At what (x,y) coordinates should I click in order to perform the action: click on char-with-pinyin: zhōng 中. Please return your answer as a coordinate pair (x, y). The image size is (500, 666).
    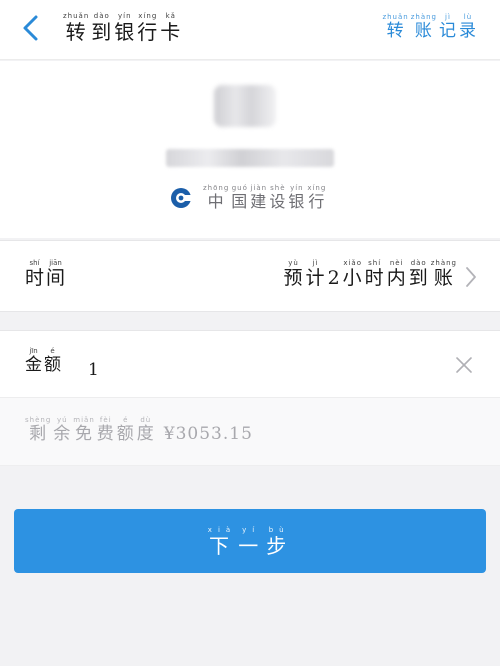
    Looking at the image, I should click on (216, 197).